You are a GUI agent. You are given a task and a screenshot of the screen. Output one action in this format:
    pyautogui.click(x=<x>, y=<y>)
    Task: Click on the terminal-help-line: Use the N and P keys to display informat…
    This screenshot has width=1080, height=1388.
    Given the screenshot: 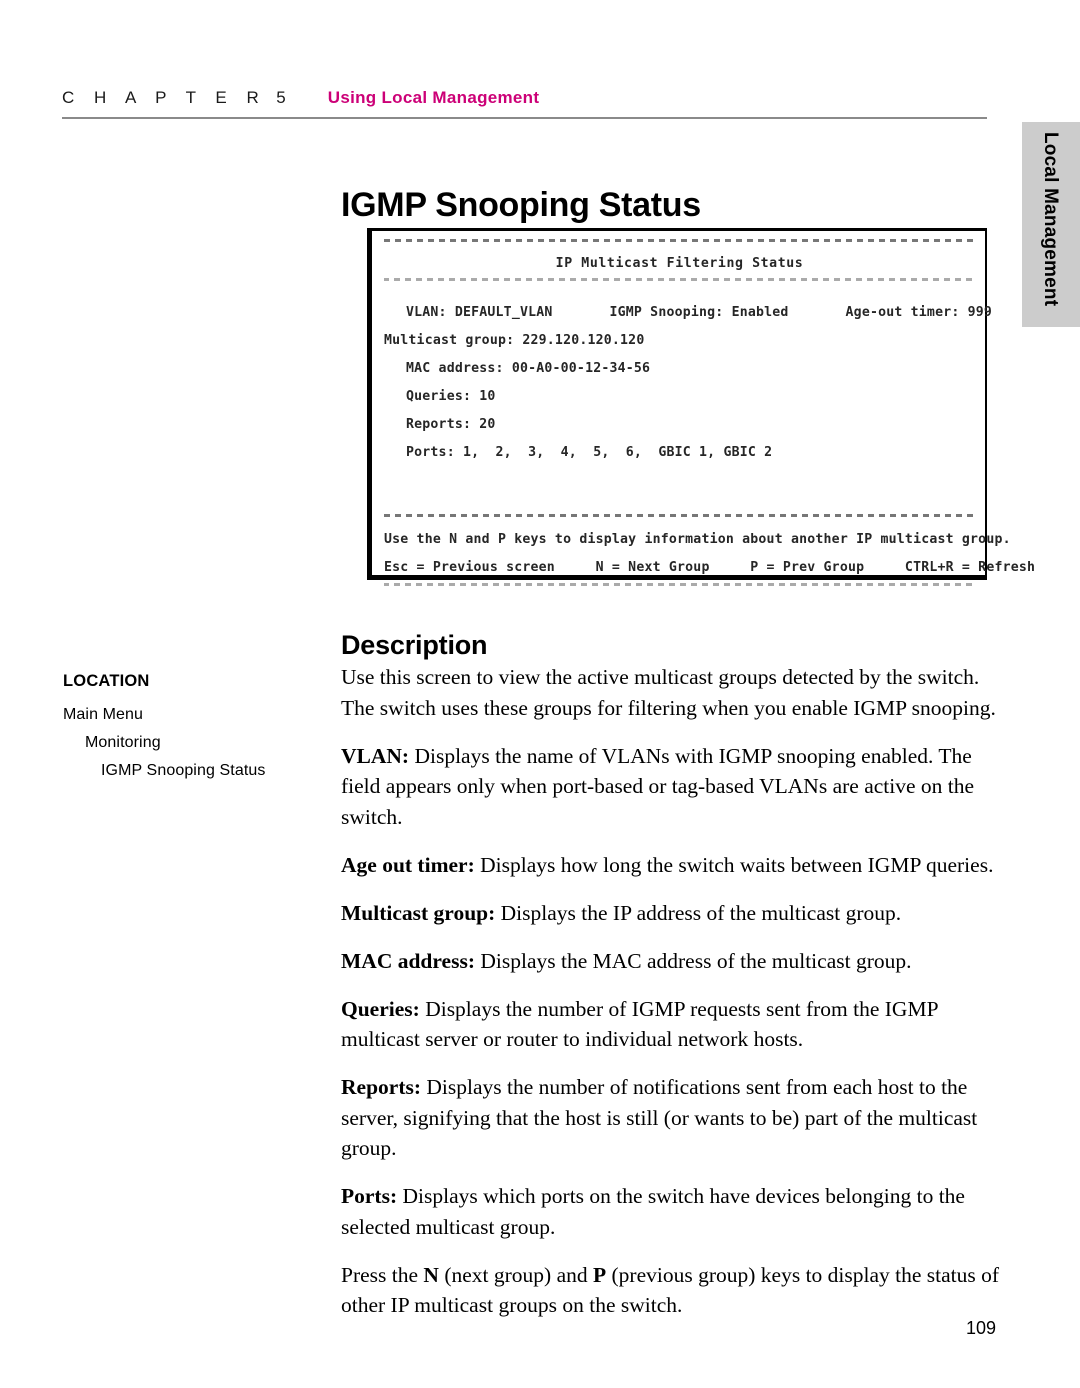 What is the action you would take?
    pyautogui.click(x=697, y=539)
    